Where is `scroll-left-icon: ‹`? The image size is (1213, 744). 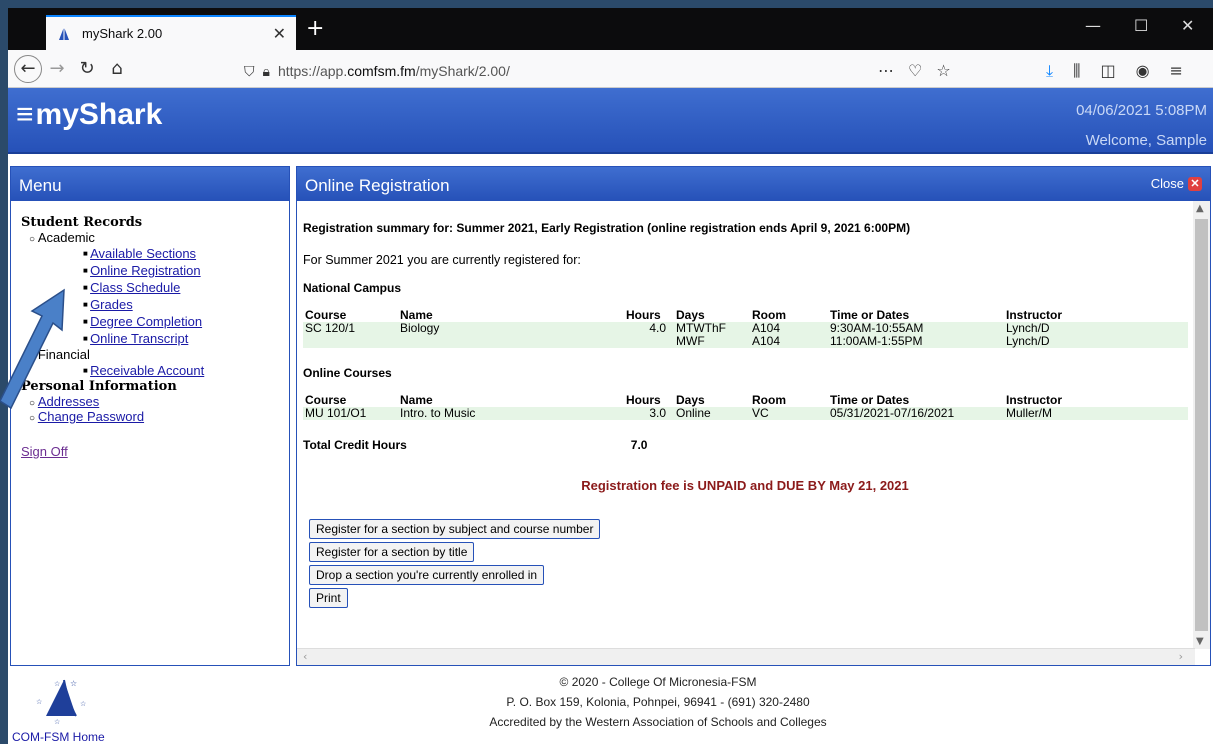 scroll-left-icon: ‹ is located at coordinates (305, 656).